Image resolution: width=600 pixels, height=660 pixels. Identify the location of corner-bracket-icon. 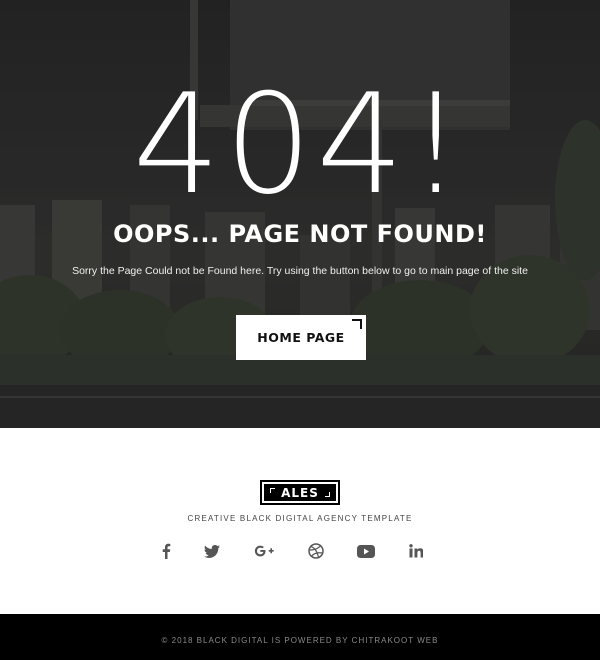
(357, 324).